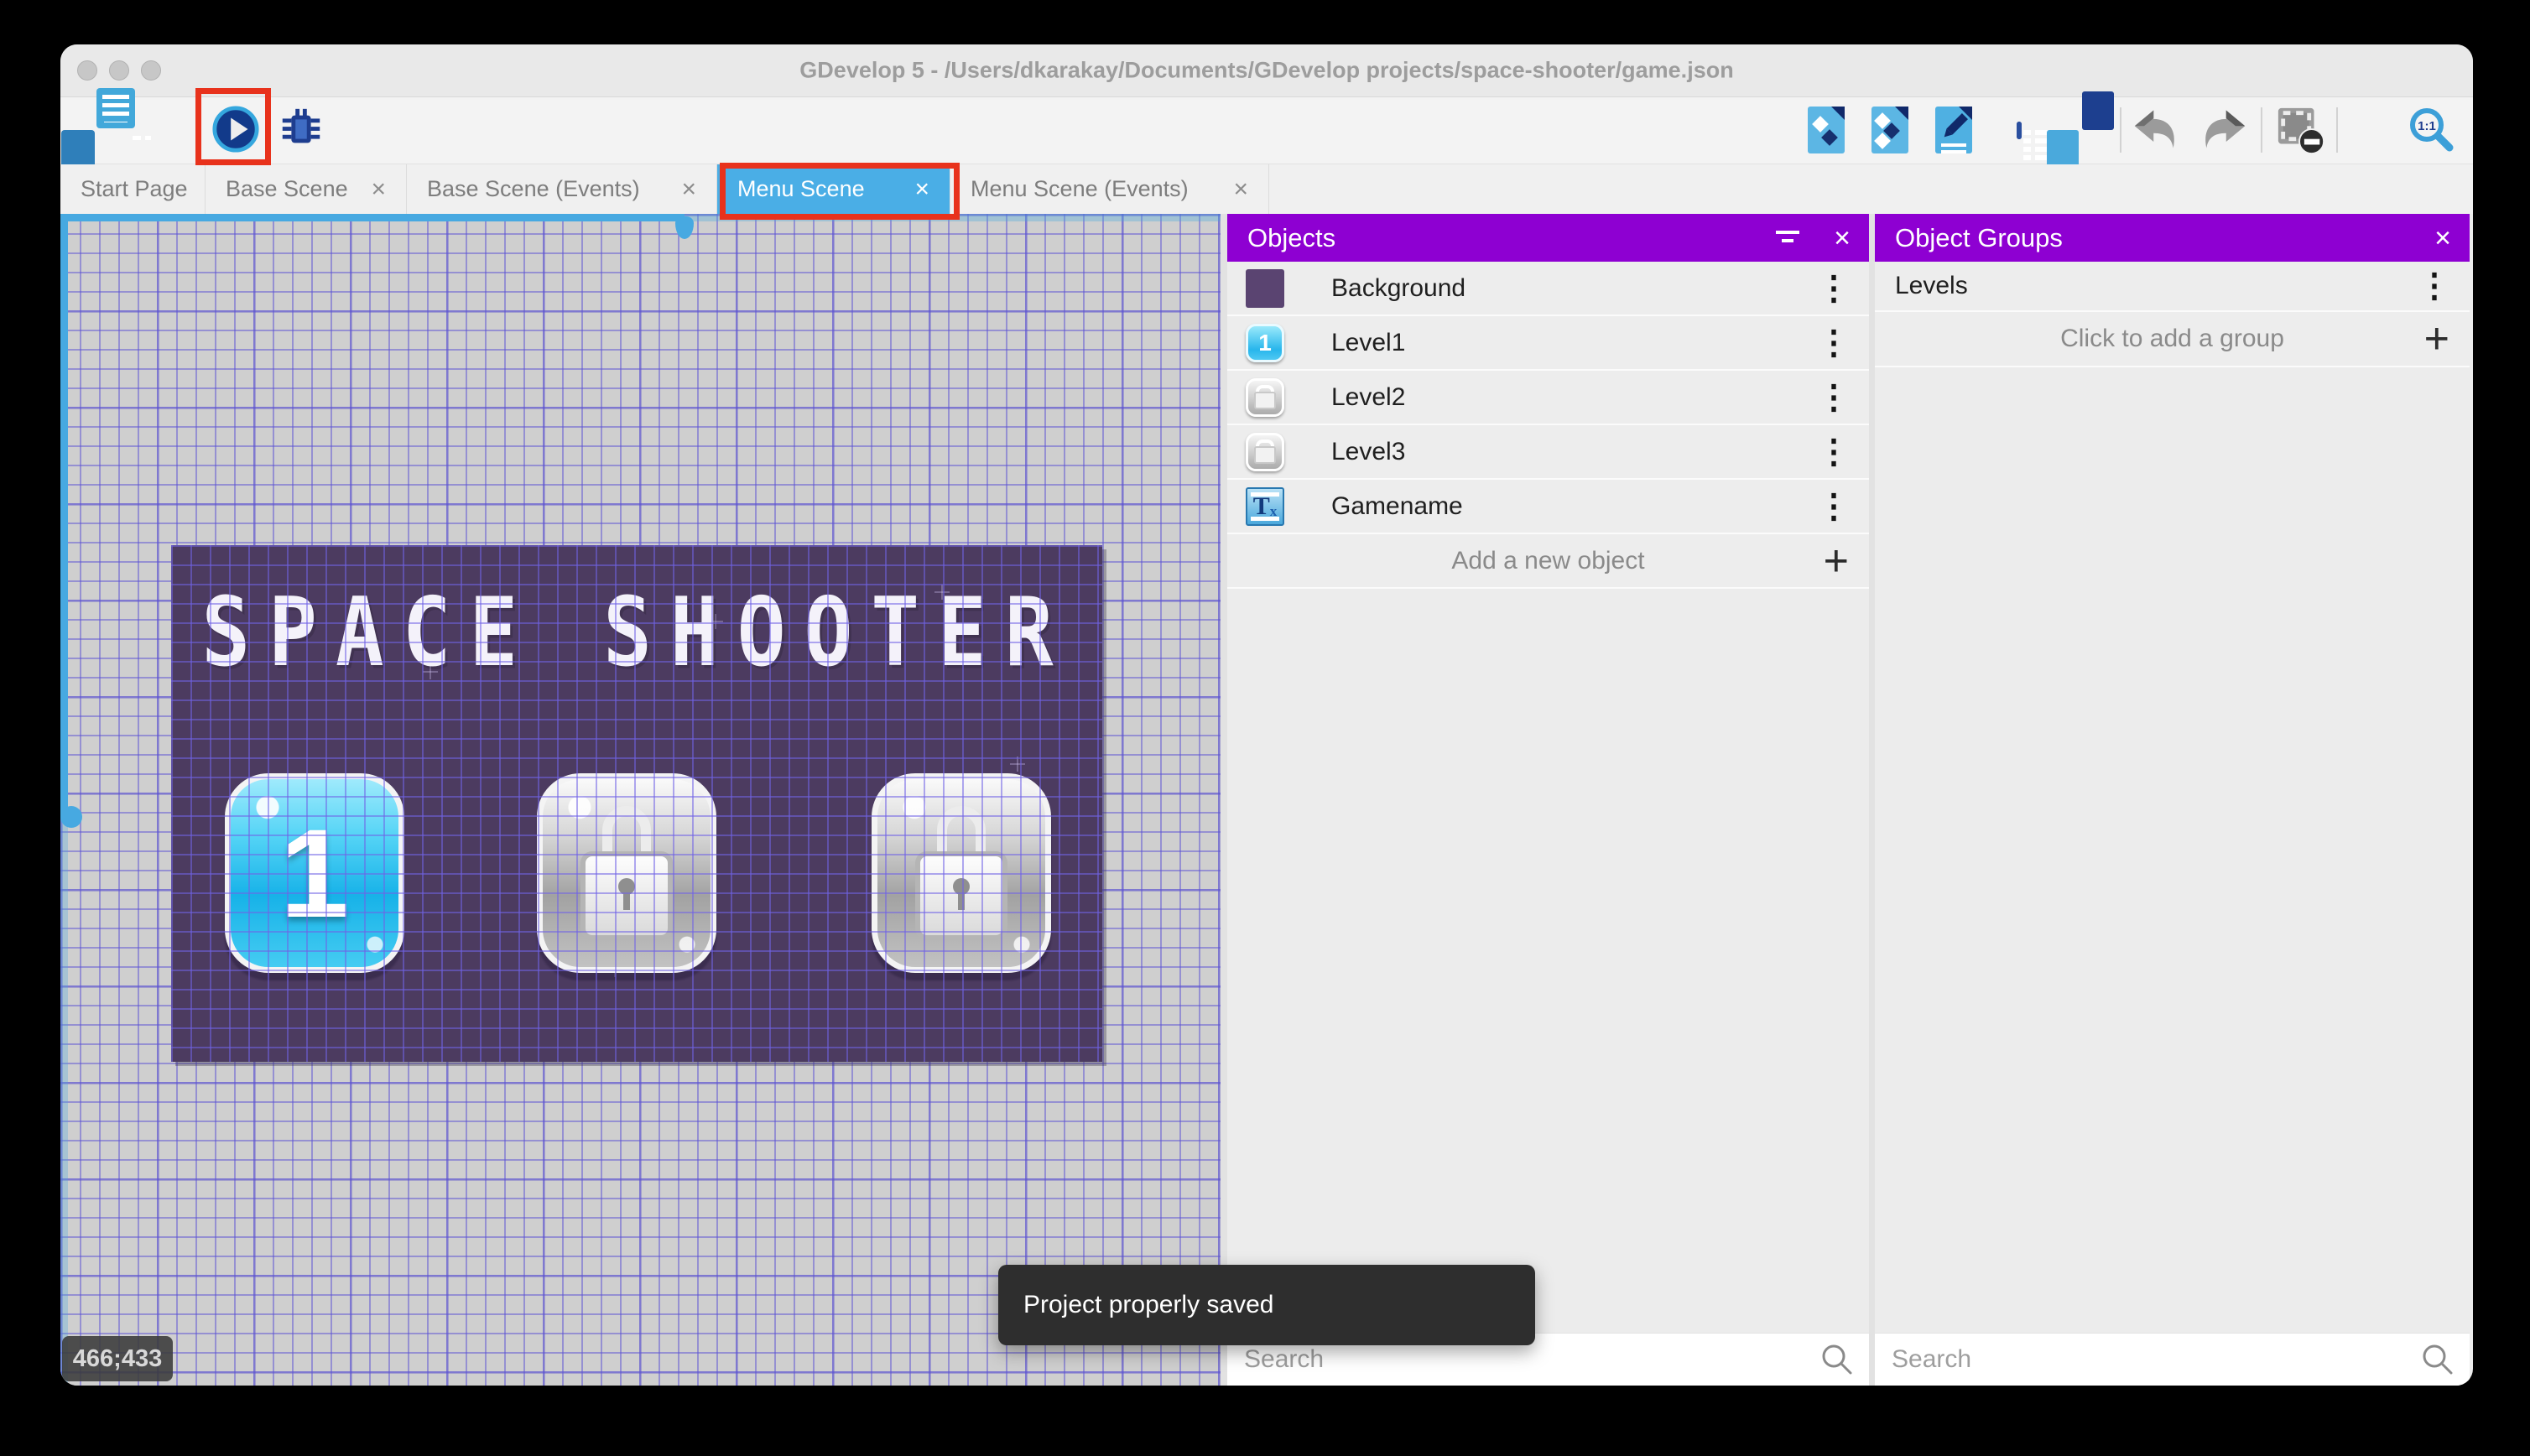  What do you see at coordinates (151, 70) in the screenshot?
I see `zoom-window-button` at bounding box center [151, 70].